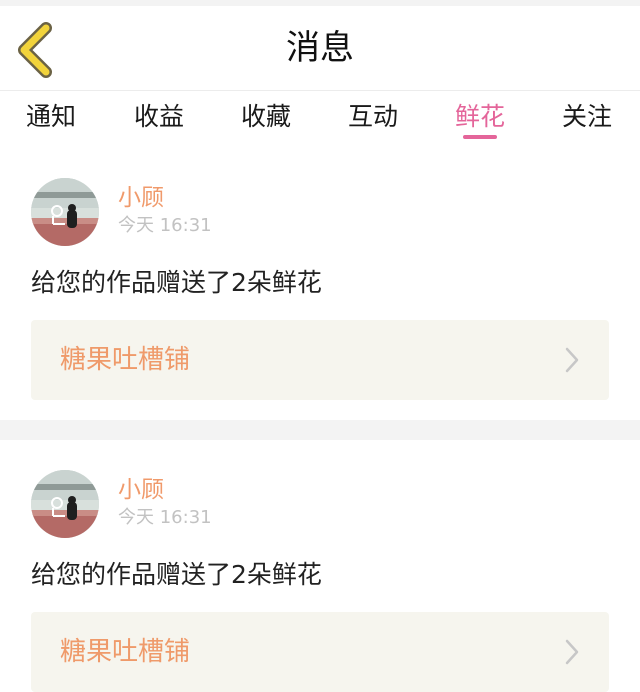 Image resolution: width=640 pixels, height=692 pixels. I want to click on navigation-bar: 消息, so click(320, 48).